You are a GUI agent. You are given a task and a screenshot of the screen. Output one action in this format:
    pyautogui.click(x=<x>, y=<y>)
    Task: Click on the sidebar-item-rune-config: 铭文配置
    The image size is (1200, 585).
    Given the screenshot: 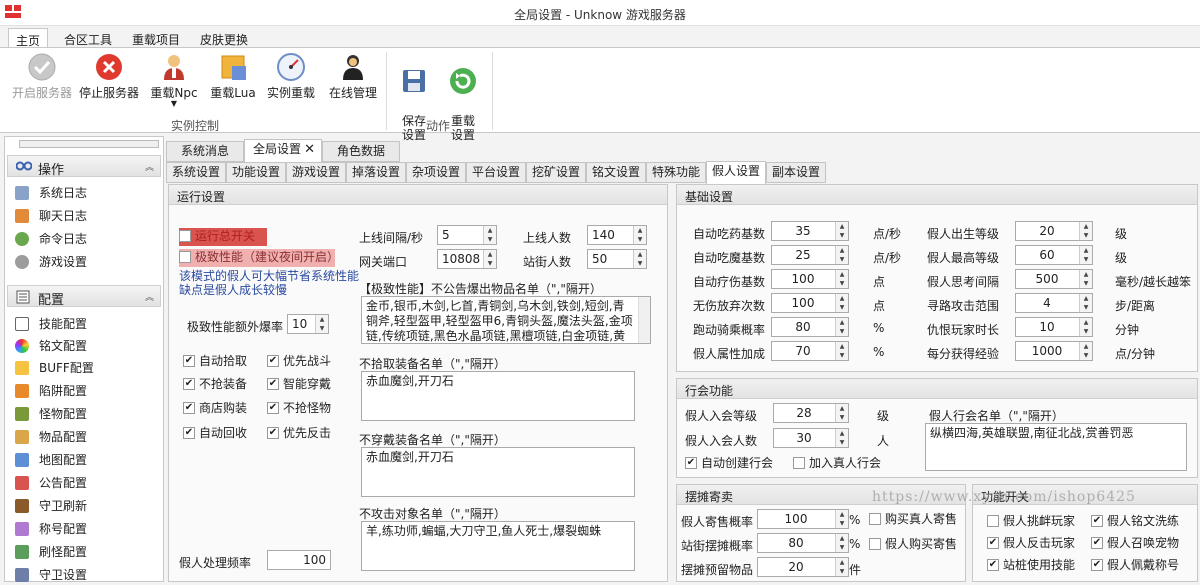 What is the action you would take?
    pyautogui.click(x=51, y=346)
    